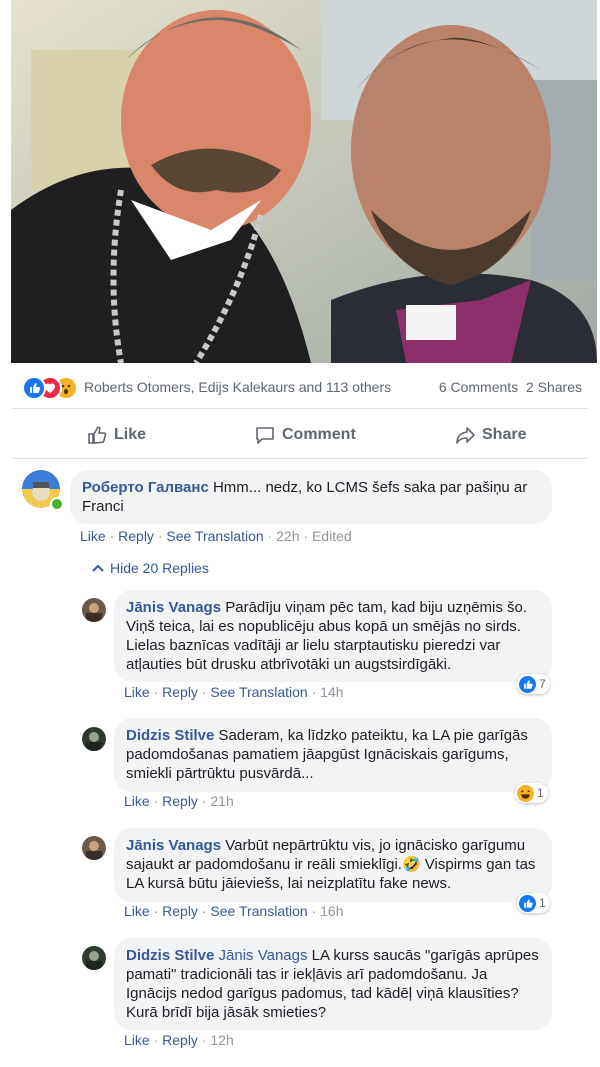 The width and height of the screenshot is (600, 1067). I want to click on comment-author: Роберто Галванс, so click(145, 487).